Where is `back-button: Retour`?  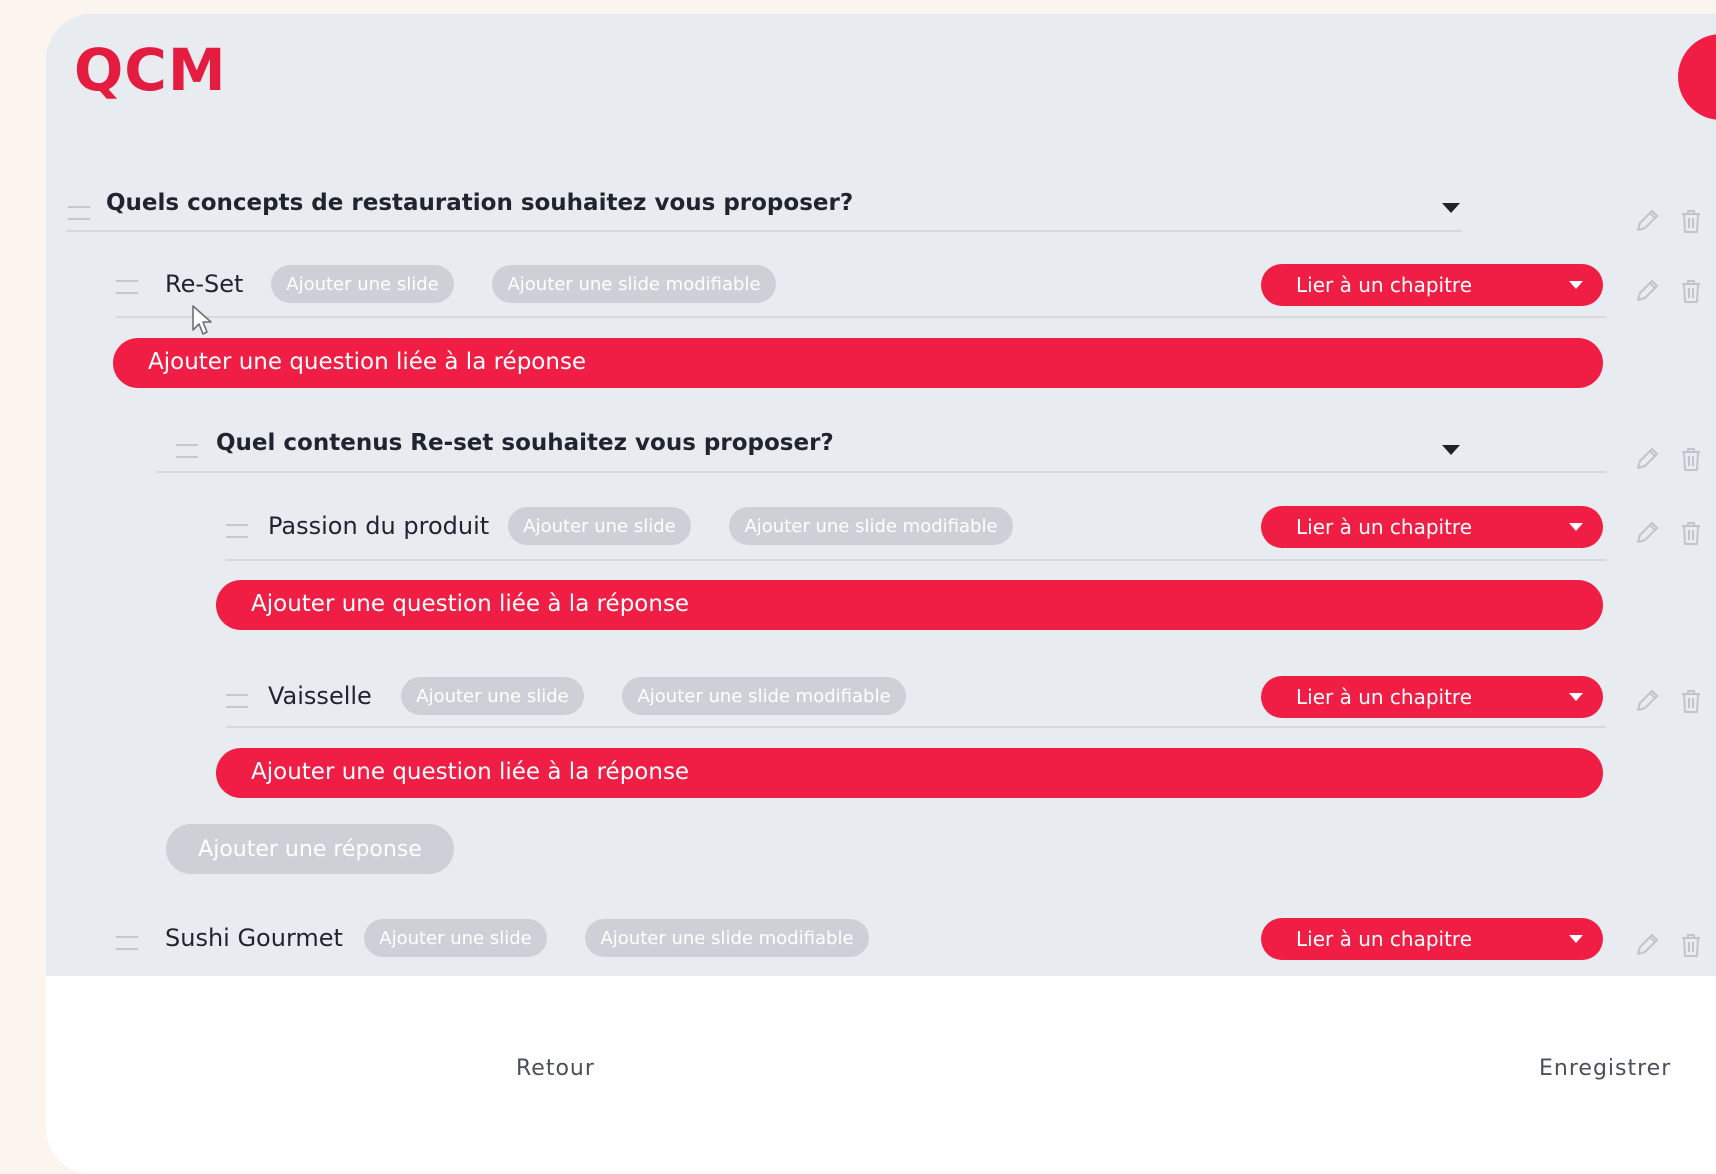 back-button: Retour is located at coordinates (555, 1068).